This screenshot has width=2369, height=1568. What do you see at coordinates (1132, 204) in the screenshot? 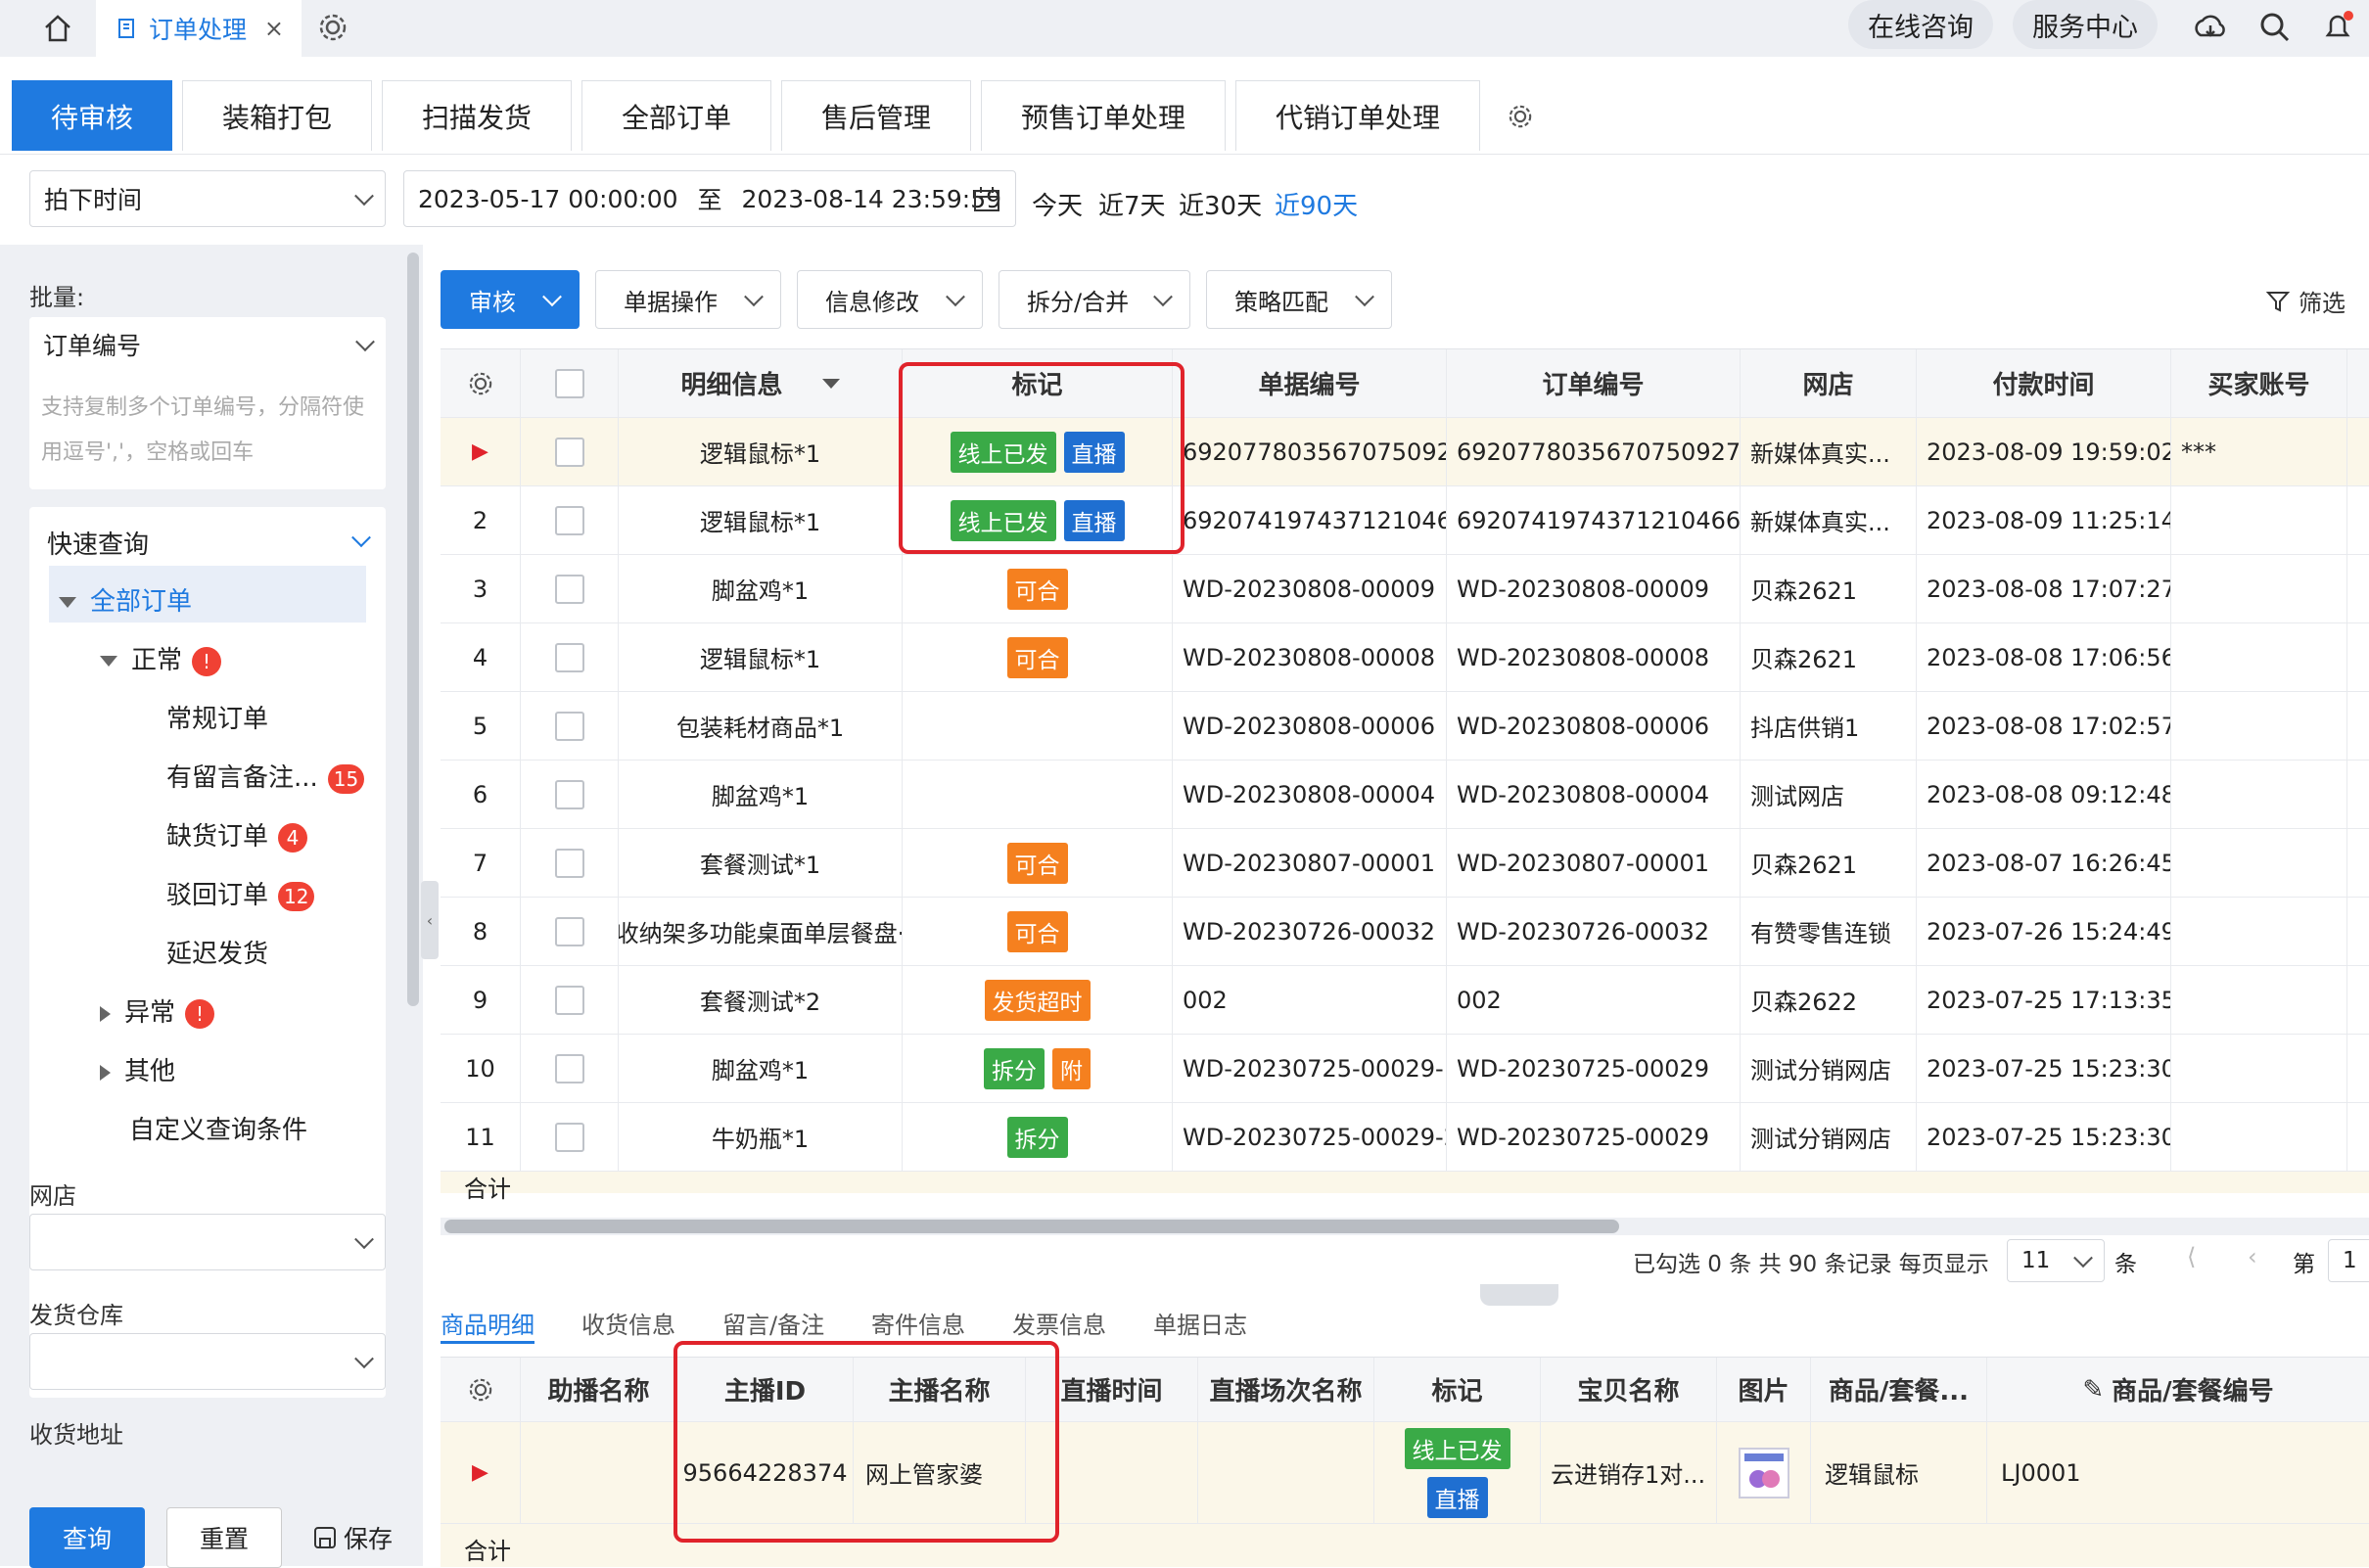
I see `quick-date-7d: 近7天` at bounding box center [1132, 204].